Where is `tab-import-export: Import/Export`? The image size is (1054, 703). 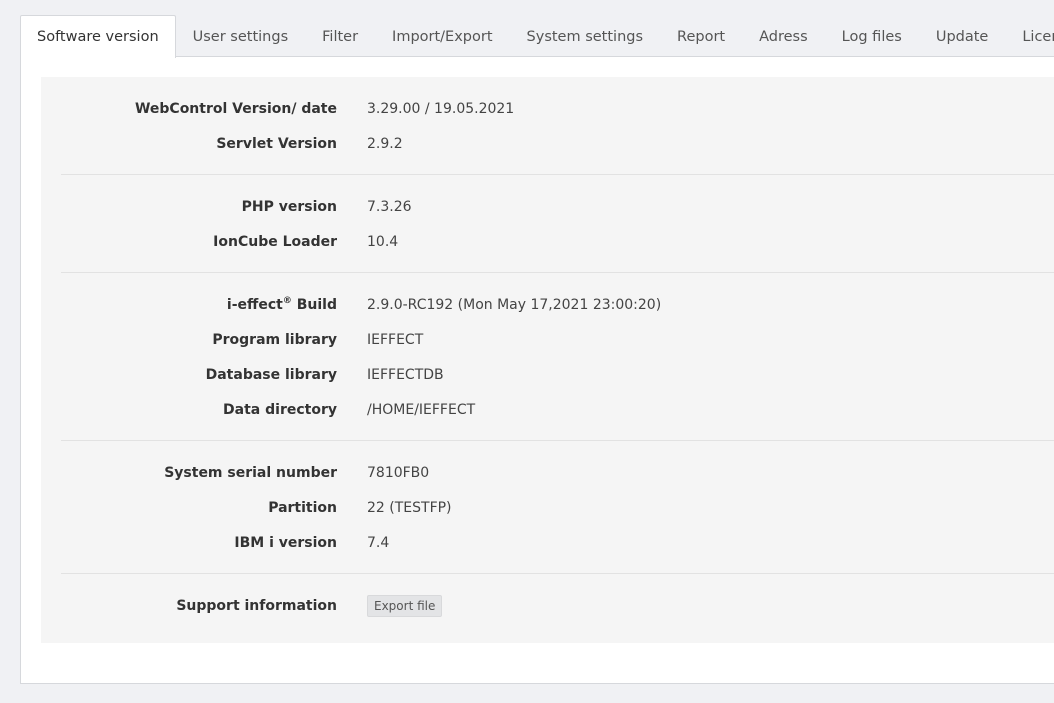 tab-import-export: Import/Export is located at coordinates (442, 36).